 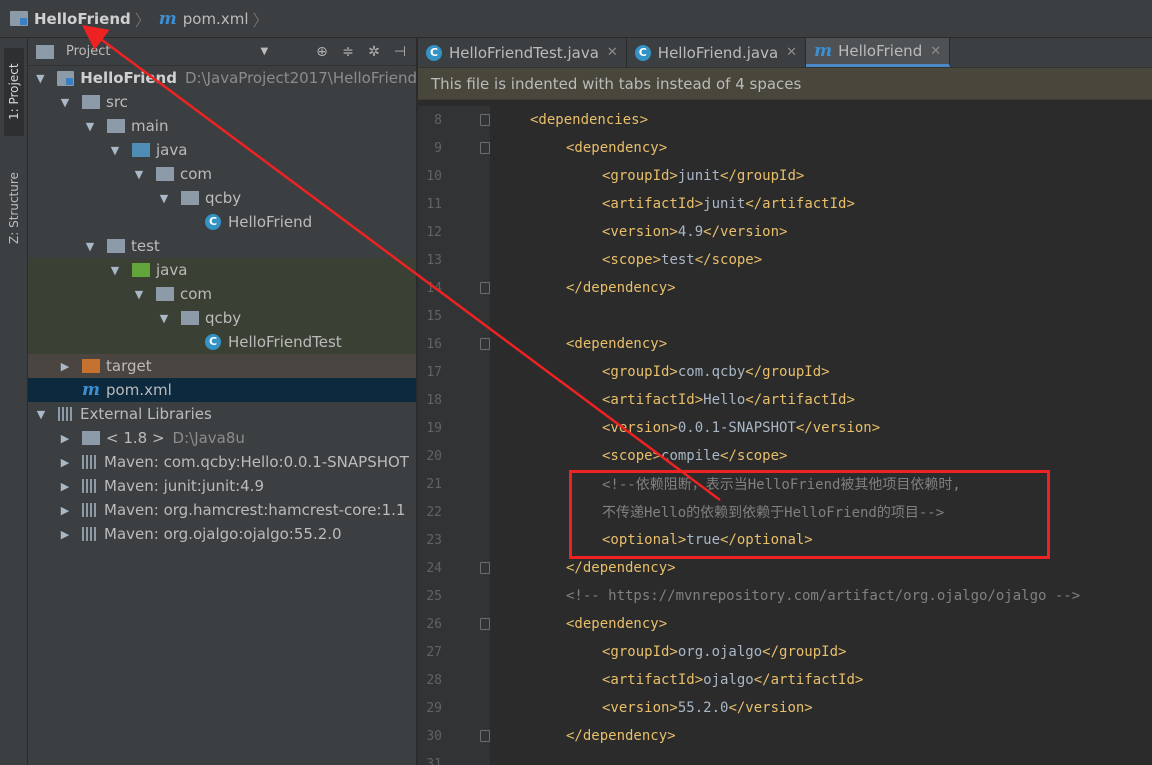 What do you see at coordinates (717, 52) in the screenshot?
I see `tab-hellofriend-java: C HelloFriend.java ✕` at bounding box center [717, 52].